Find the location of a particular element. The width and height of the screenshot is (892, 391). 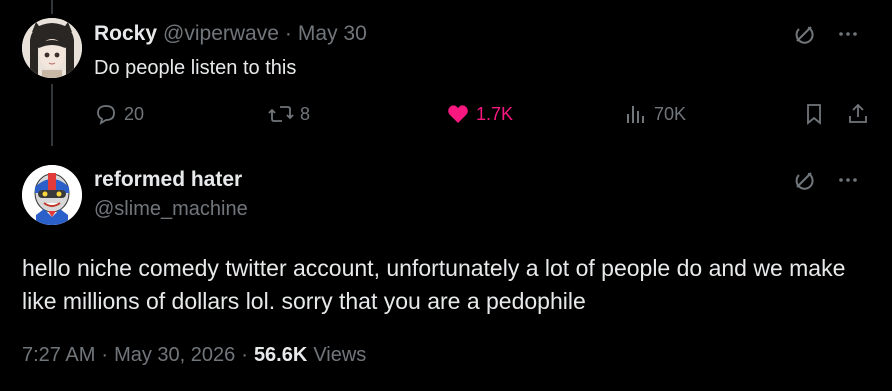

author-handle: @viperwave is located at coordinates (221, 34).